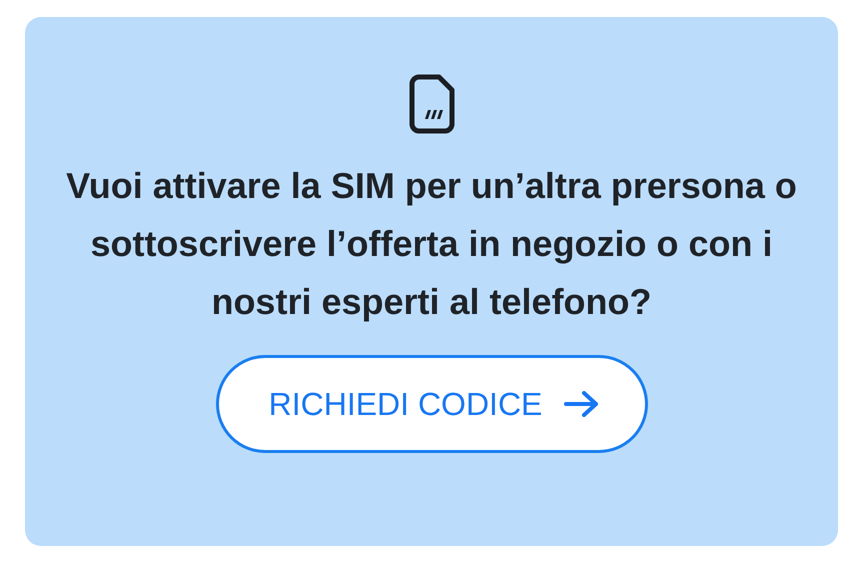 The image size is (864, 561). Describe the element at coordinates (432, 404) in the screenshot. I see `request-code-button: RICHIEDI CODICE` at that location.